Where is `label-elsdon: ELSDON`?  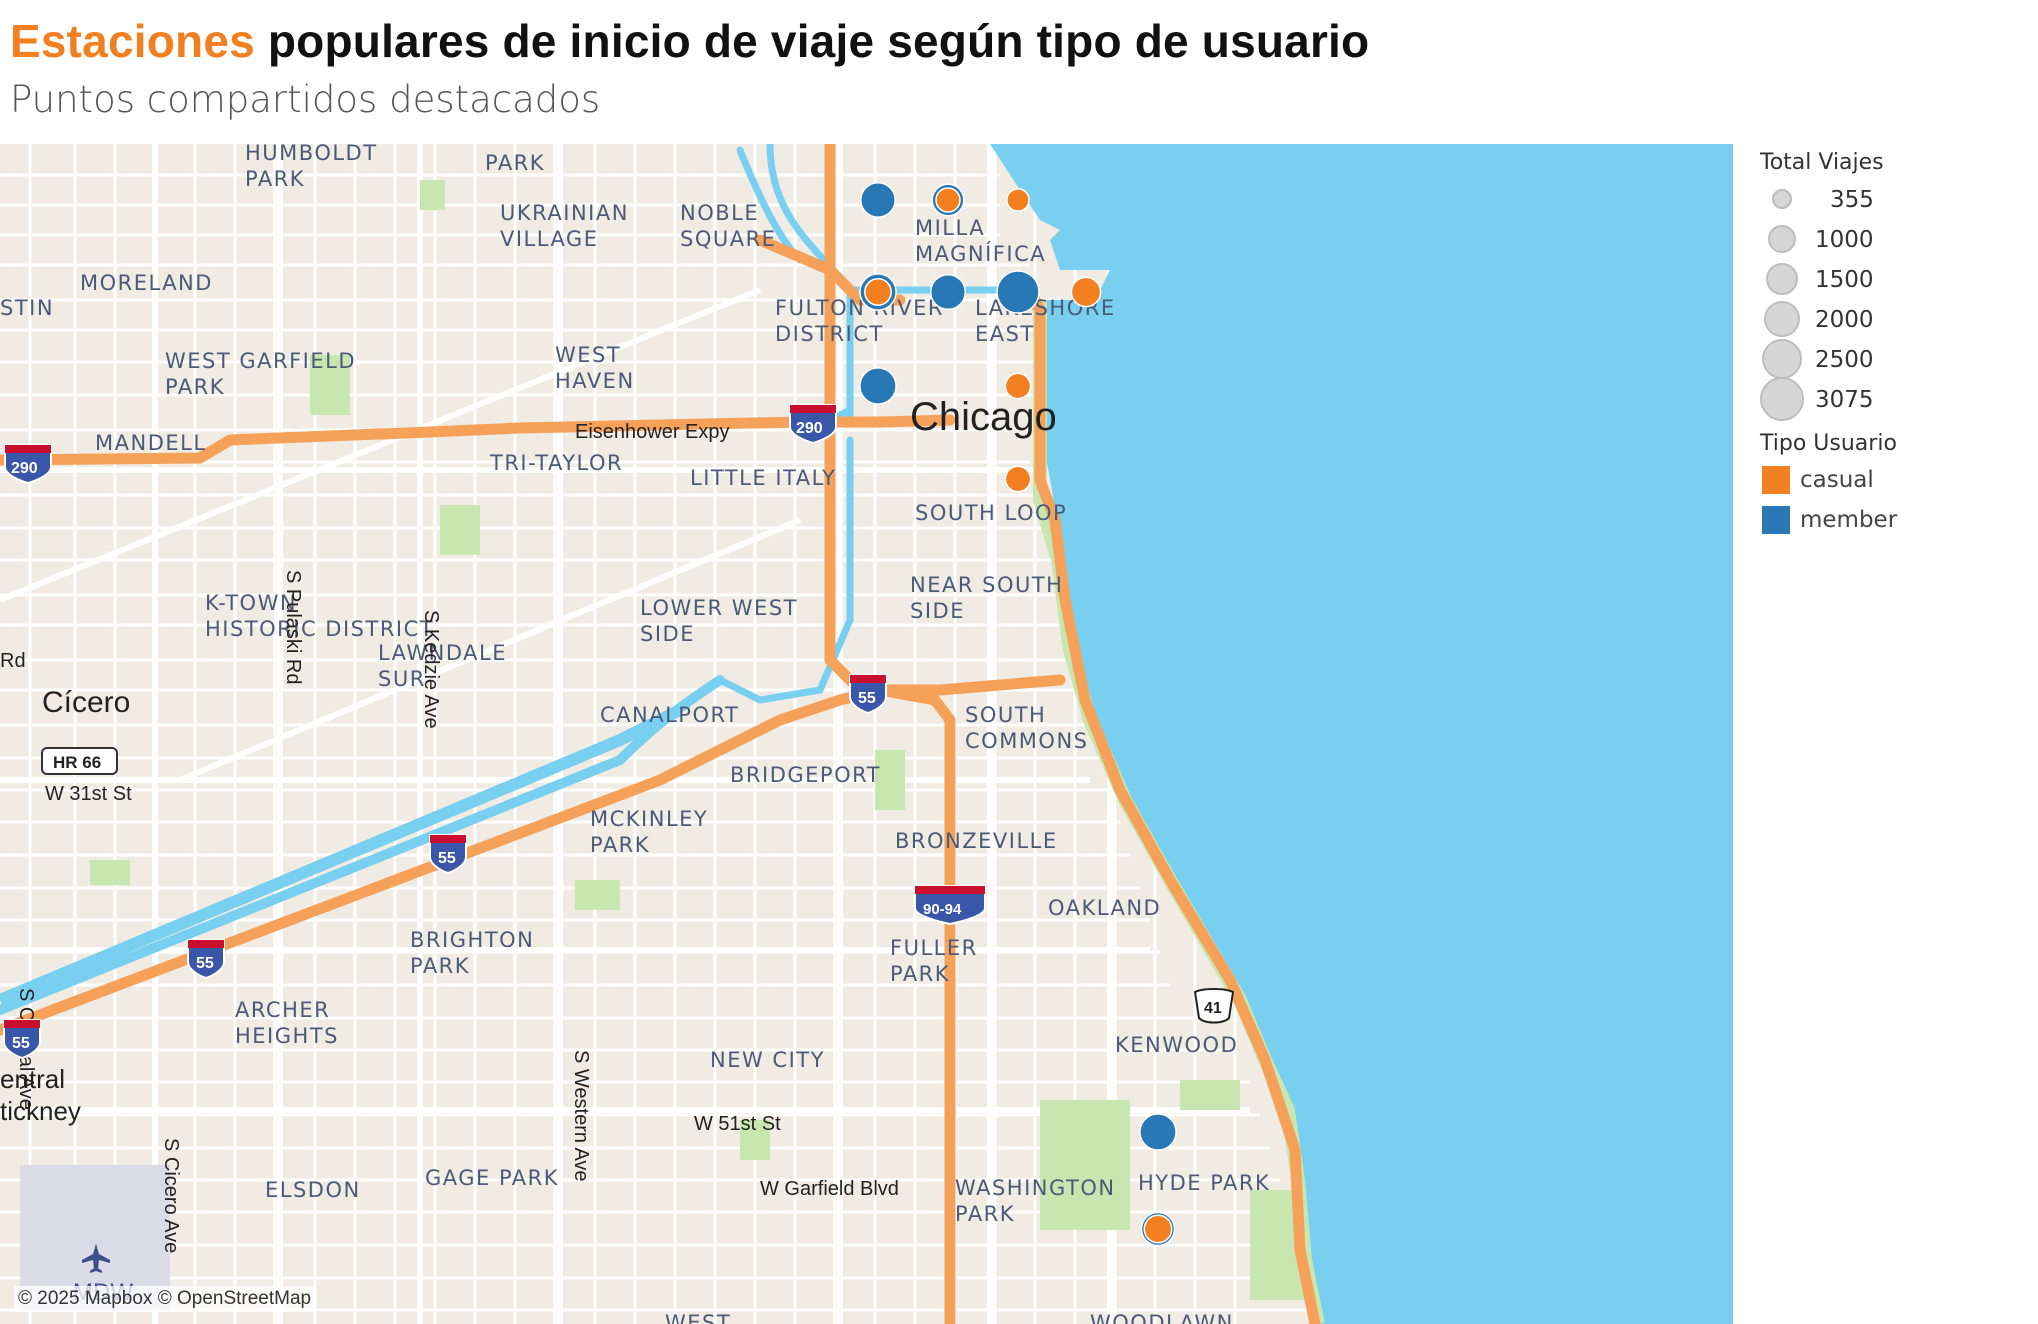
label-elsdon: ELSDON is located at coordinates (313, 1190).